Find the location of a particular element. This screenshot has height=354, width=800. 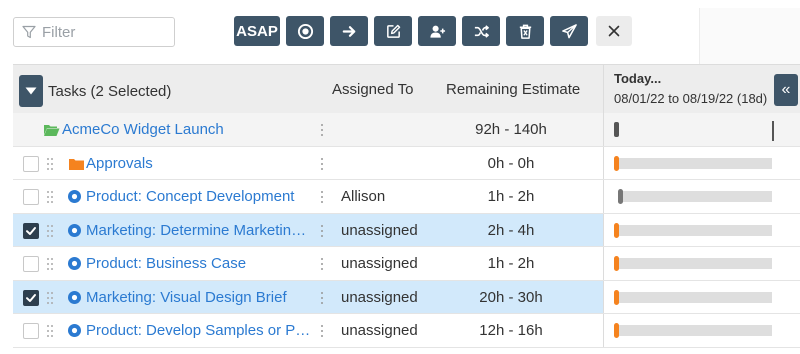

target-icon is located at coordinates (305, 31).